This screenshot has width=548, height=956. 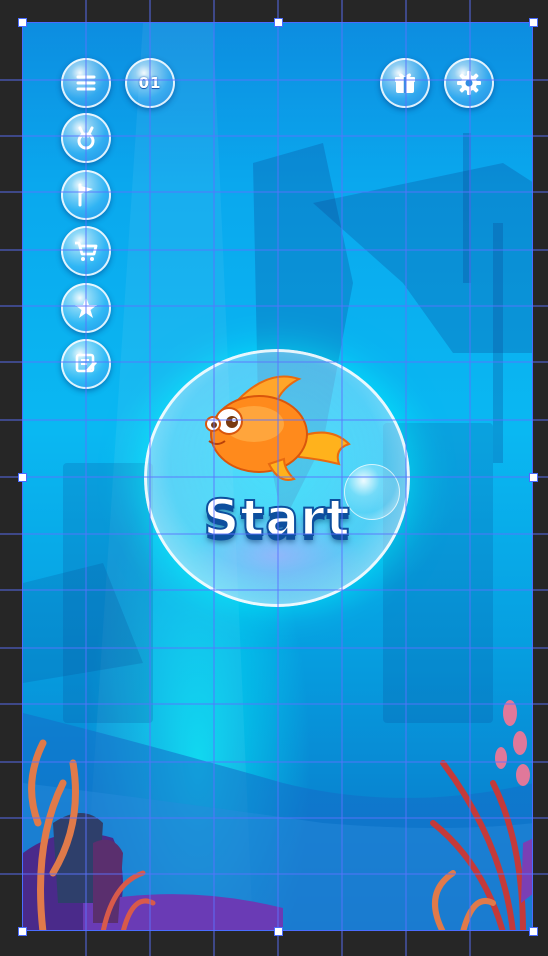 I want to click on menu-button, so click(x=86, y=83).